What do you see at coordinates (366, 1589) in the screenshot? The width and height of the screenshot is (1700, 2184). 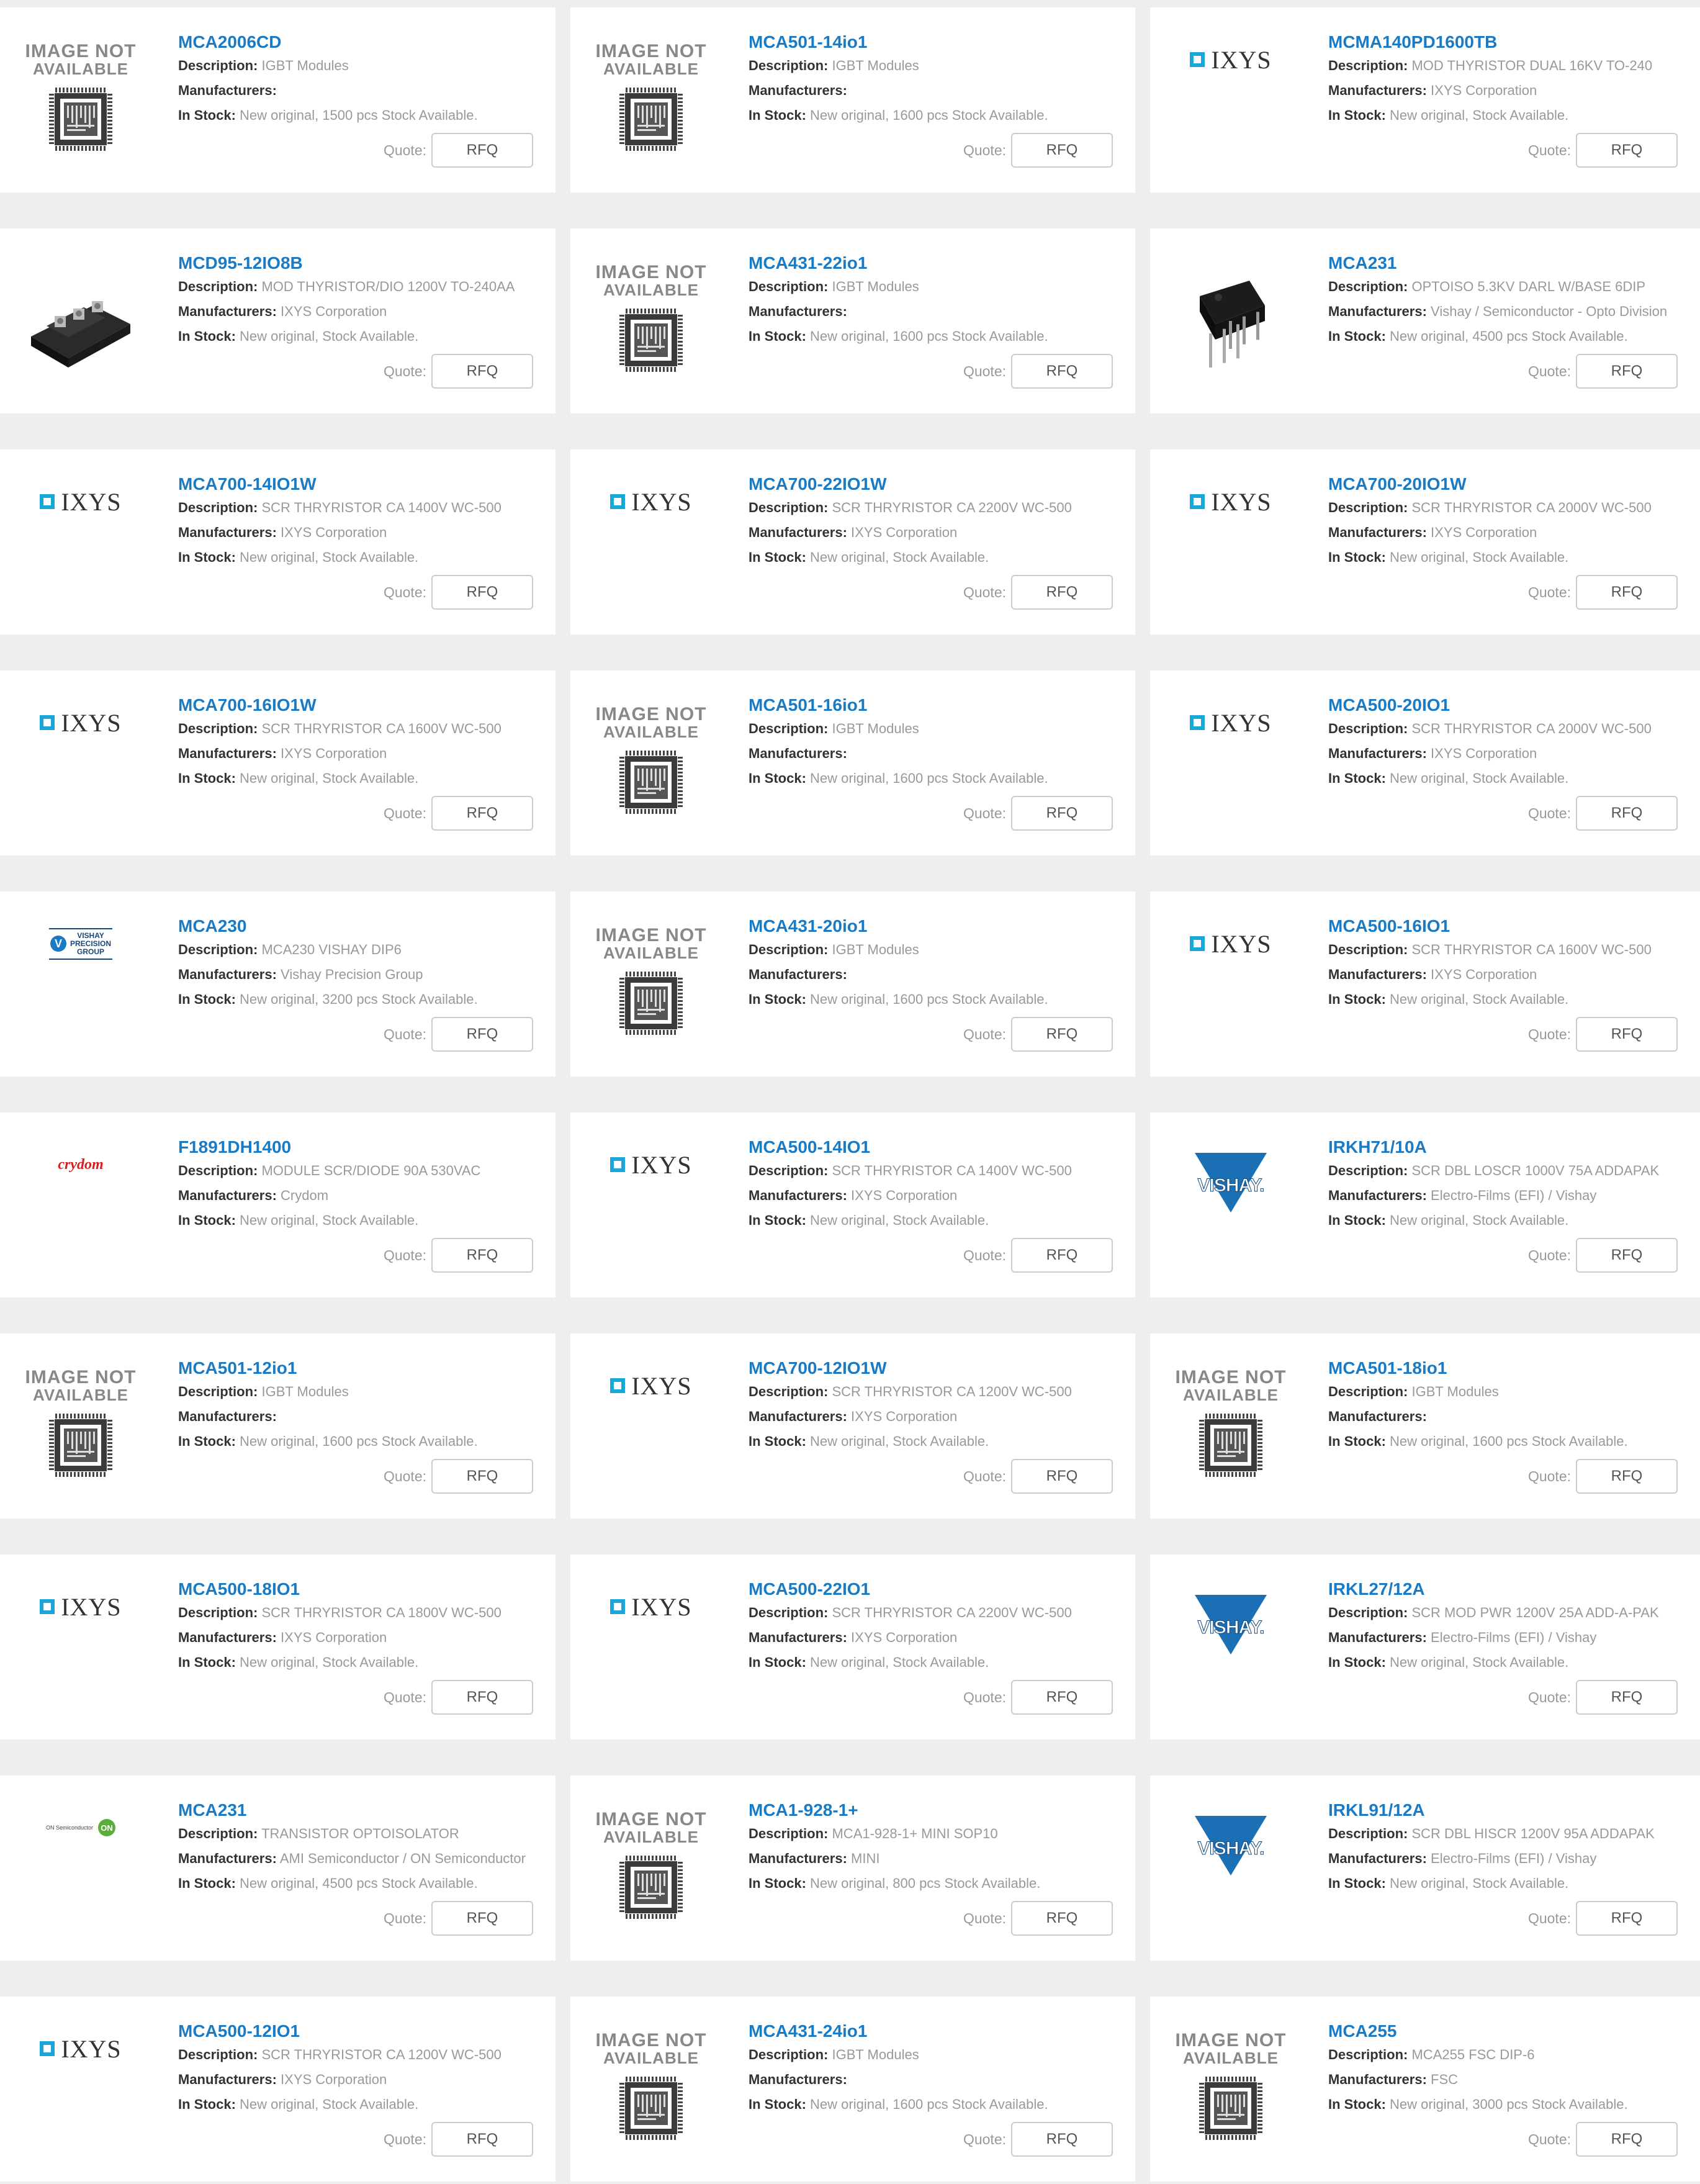 I see `product-part-link: MCA500-18IO1` at bounding box center [366, 1589].